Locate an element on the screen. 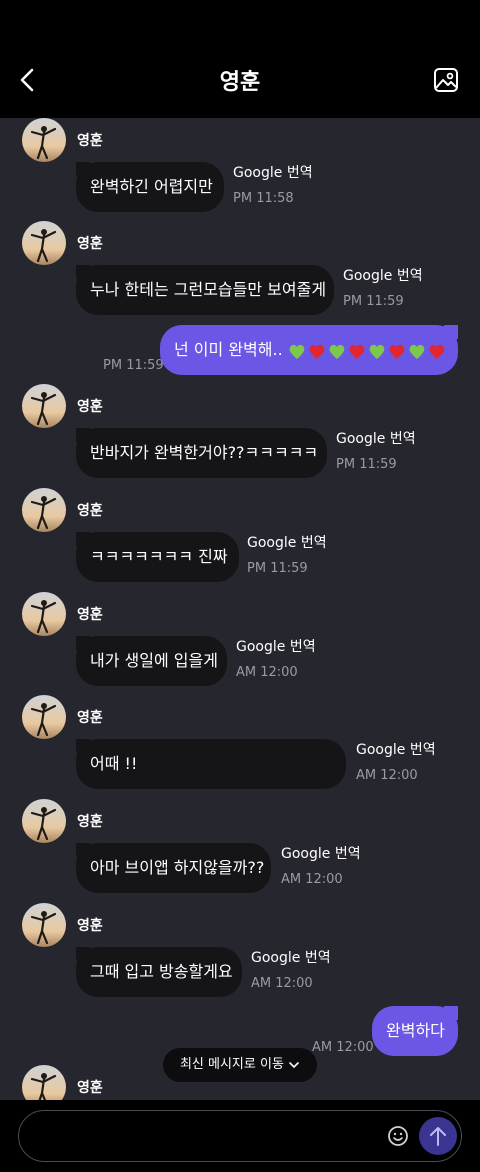  composer is located at coordinates (240, 1136).